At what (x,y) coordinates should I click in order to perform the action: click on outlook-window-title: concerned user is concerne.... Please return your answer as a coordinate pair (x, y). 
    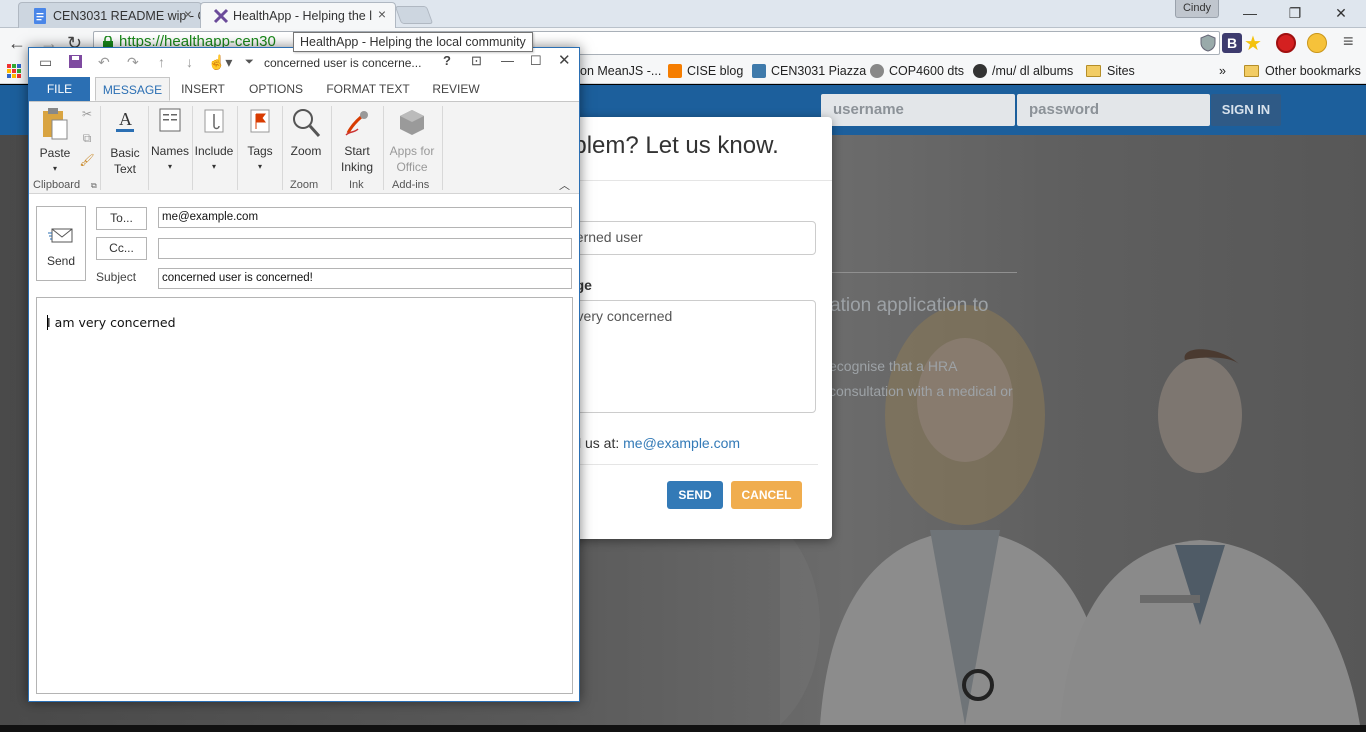
    Looking at the image, I should click on (343, 63).